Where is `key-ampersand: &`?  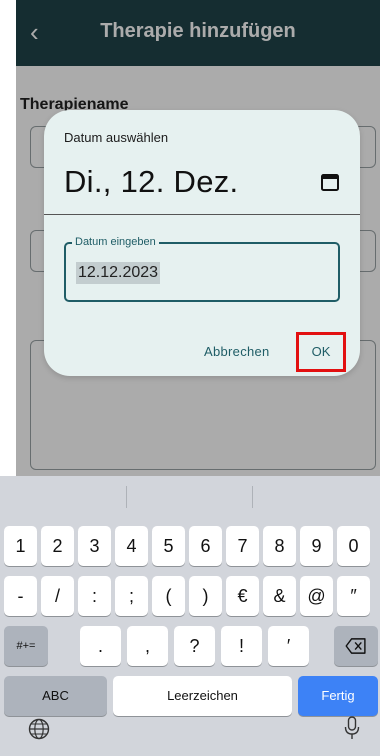 key-ampersand: & is located at coordinates (279, 596).